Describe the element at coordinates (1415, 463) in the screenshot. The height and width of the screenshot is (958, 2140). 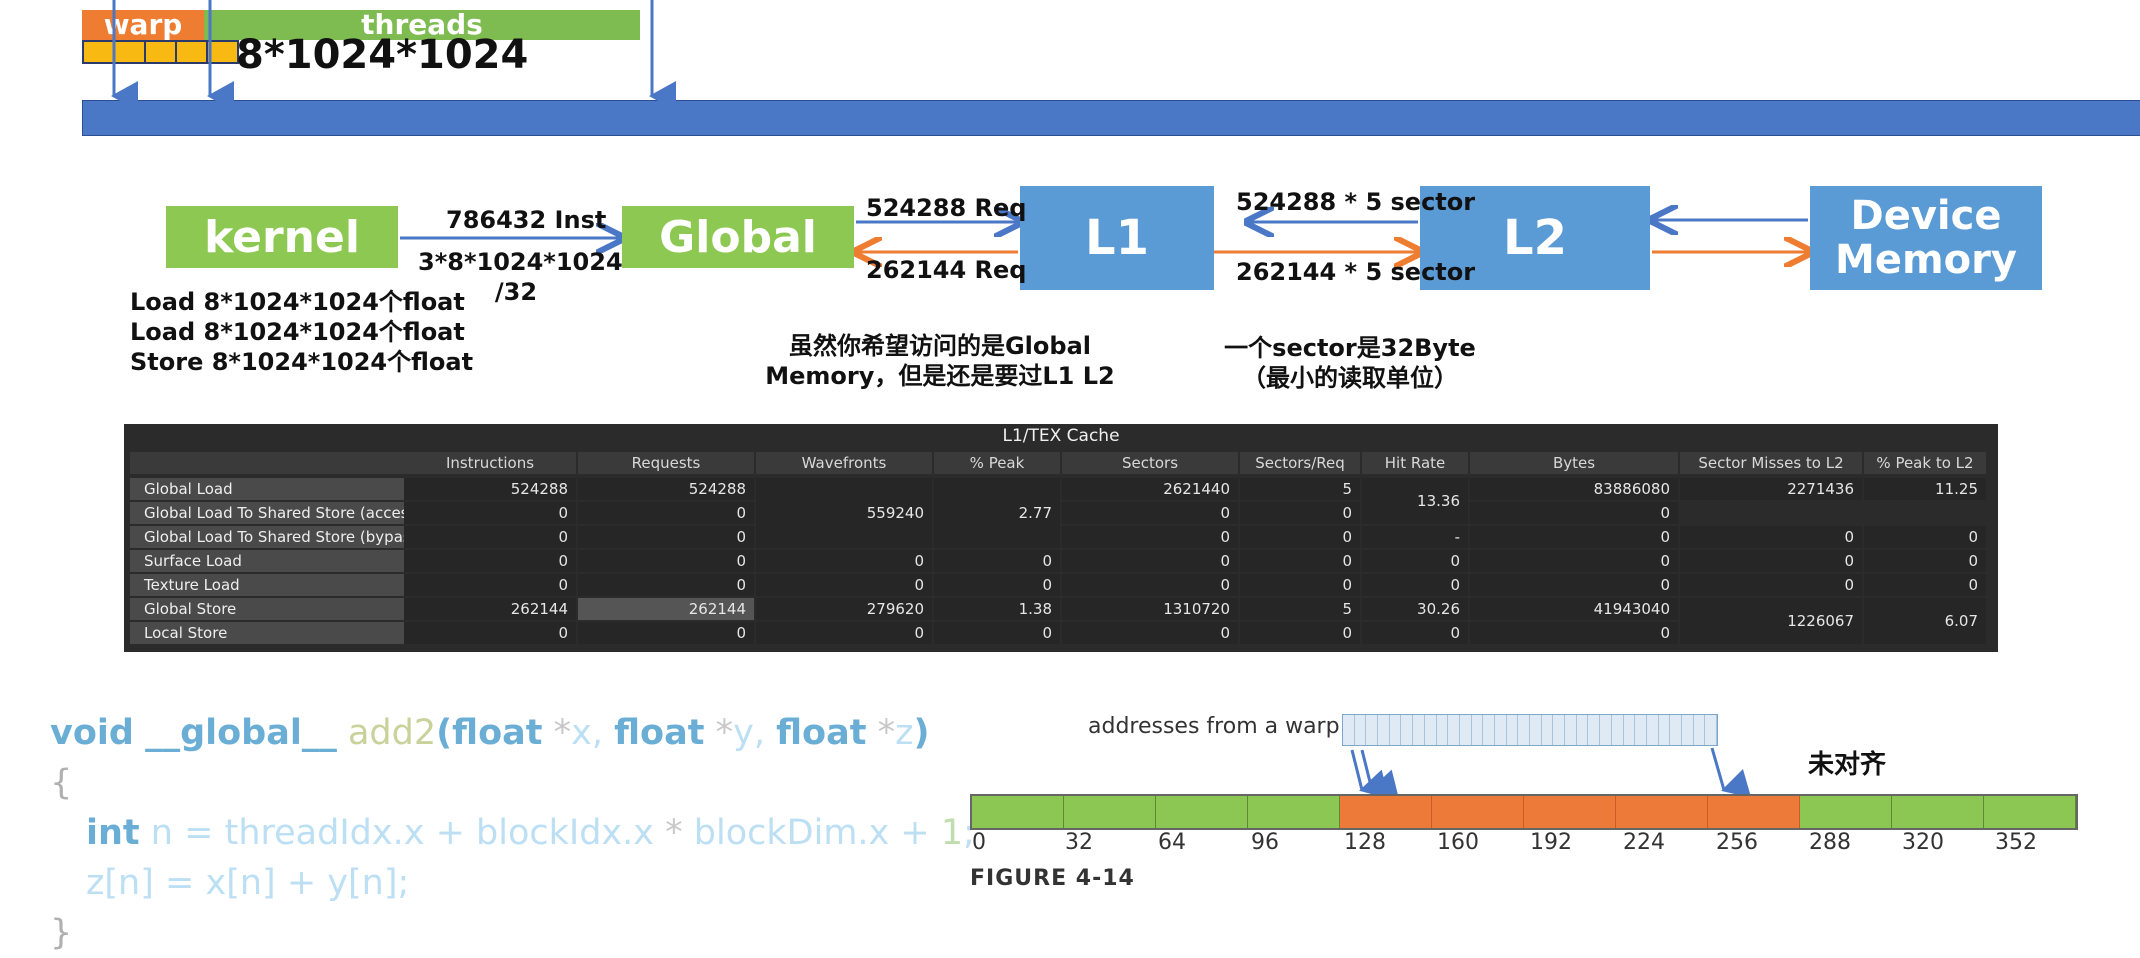
I see `column-header: Hit Rate` at that location.